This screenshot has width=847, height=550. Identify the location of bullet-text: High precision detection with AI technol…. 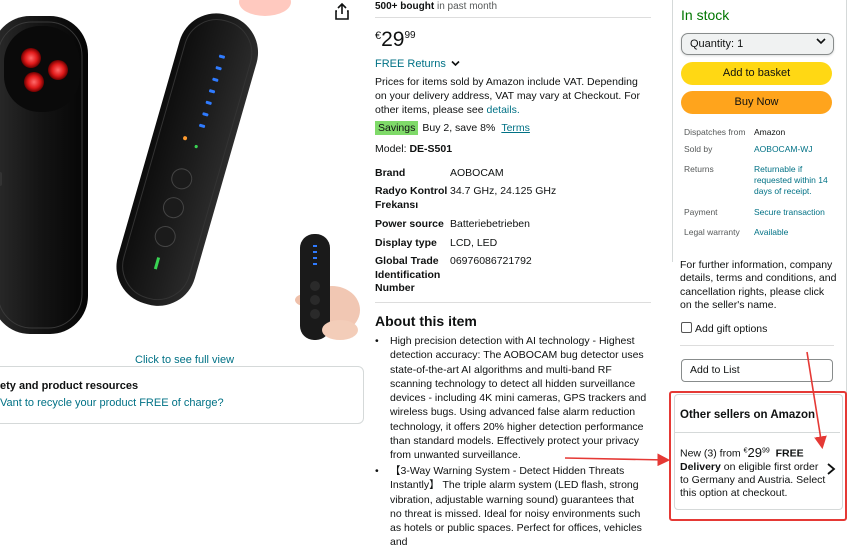
(518, 398).